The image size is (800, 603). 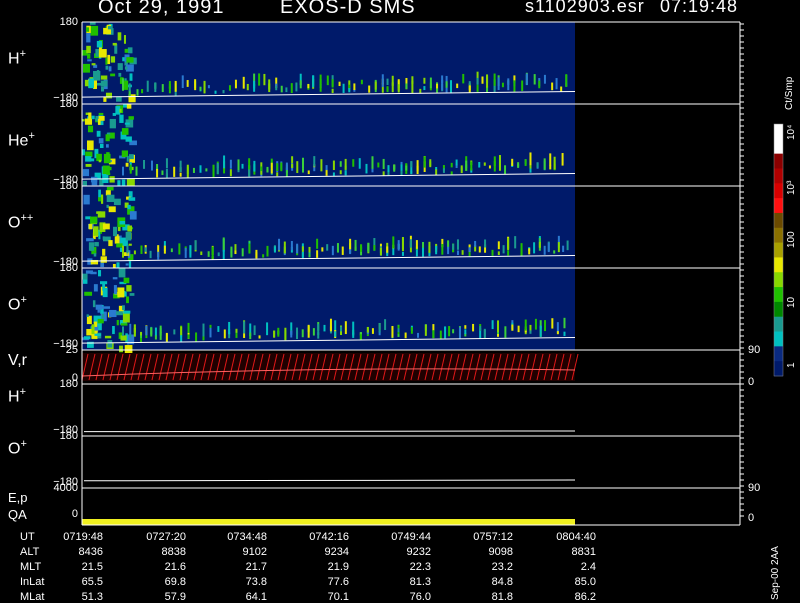 I want to click on table-cell: 8831, so click(x=583, y=552).